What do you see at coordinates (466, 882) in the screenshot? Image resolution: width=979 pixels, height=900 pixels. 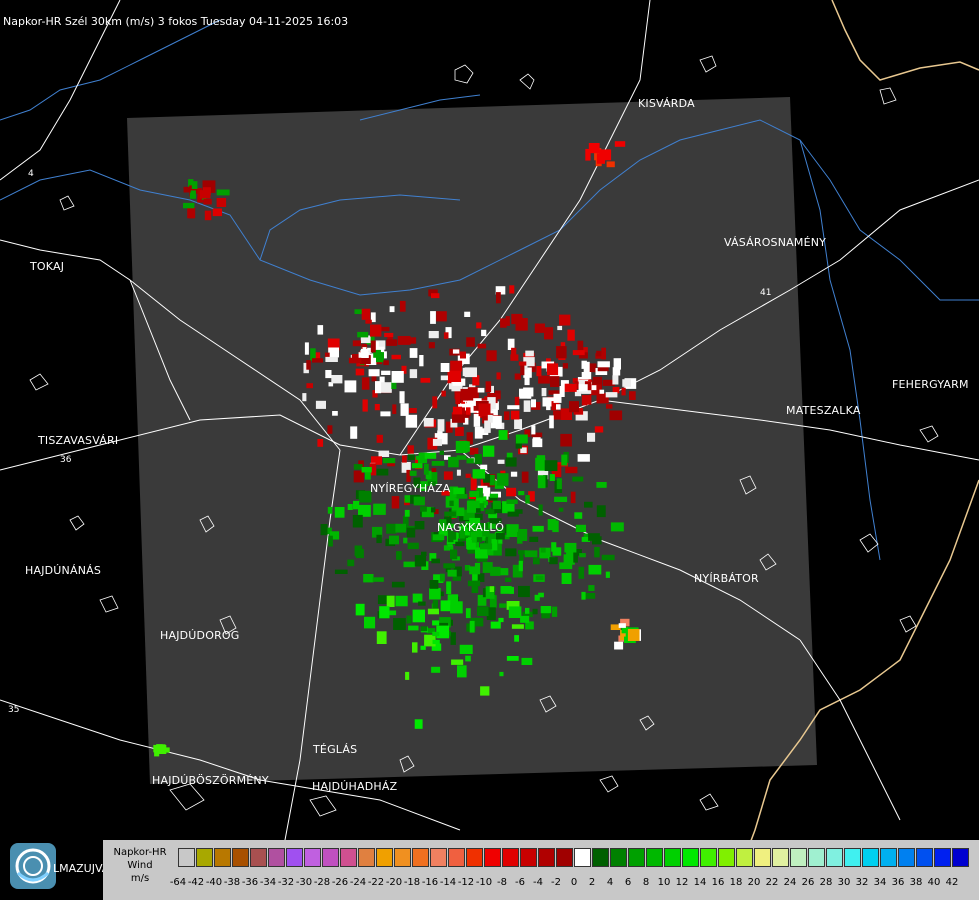 I see `legend-tick-label: -12` at bounding box center [466, 882].